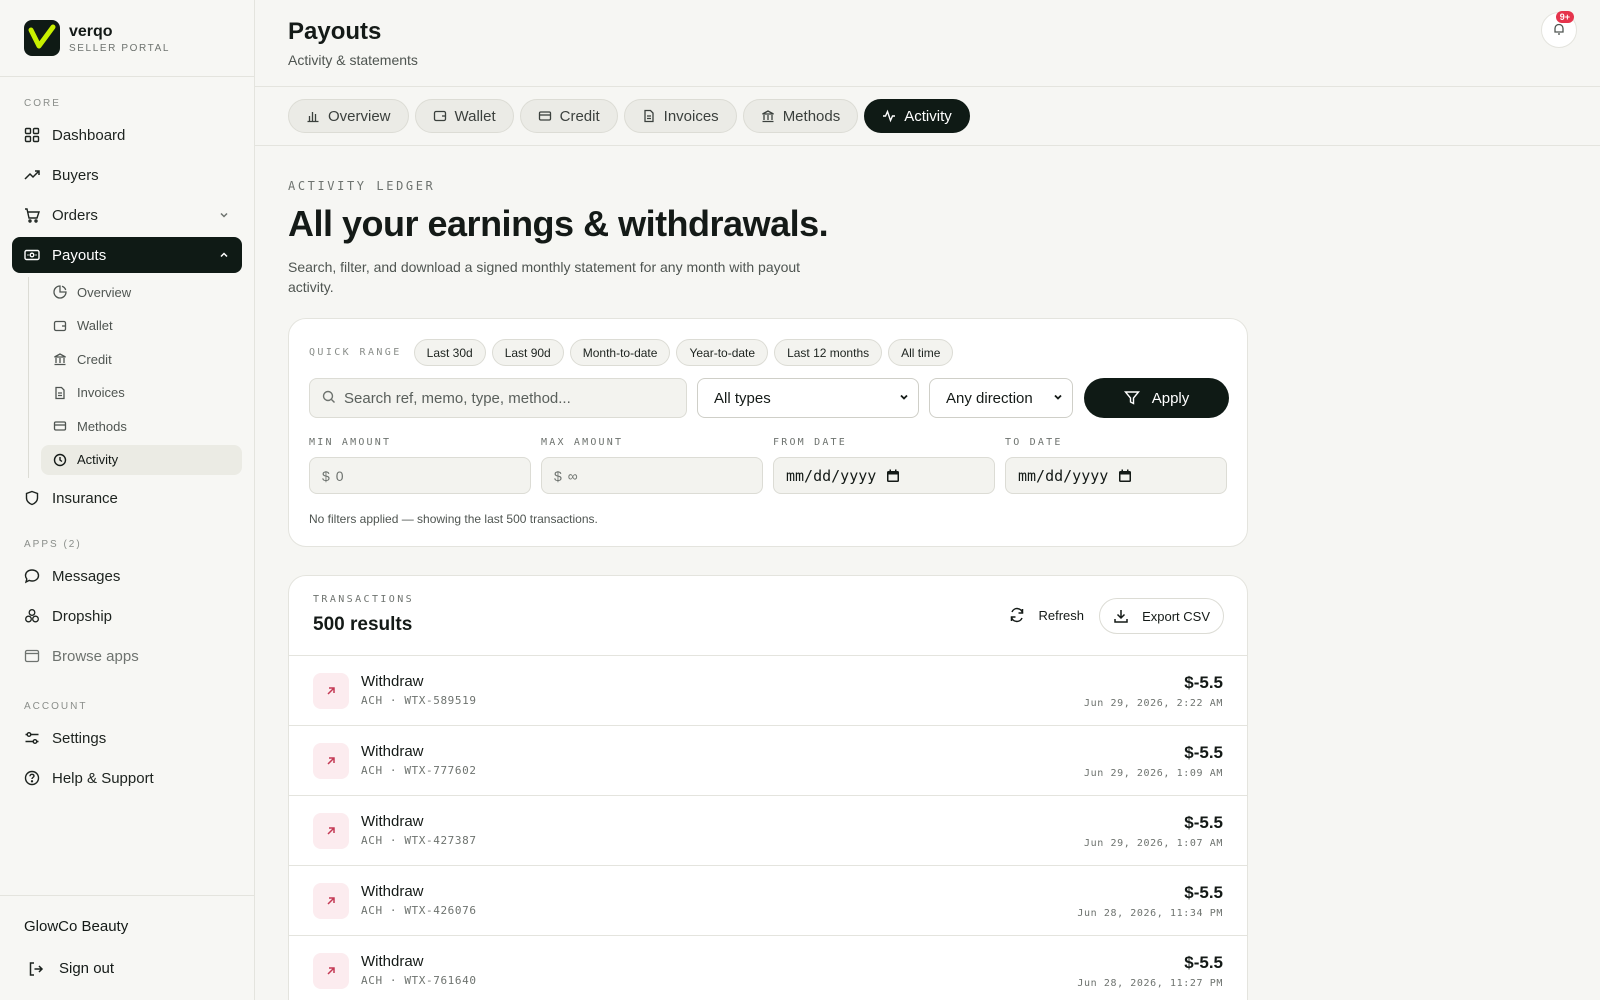 The height and width of the screenshot is (1000, 1600). I want to click on transaction-meta: ACH · WTX-589519, so click(419, 700).